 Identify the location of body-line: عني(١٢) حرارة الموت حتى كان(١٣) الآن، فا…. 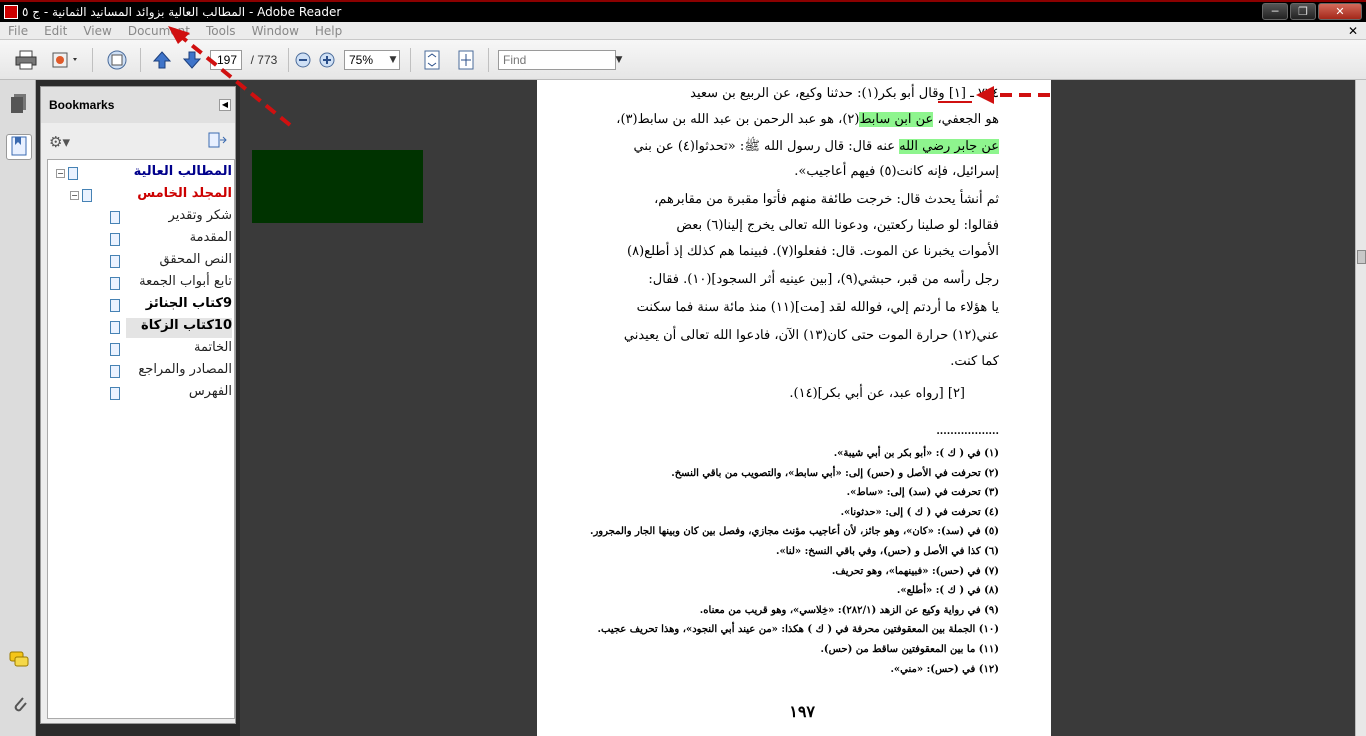
(811, 335).